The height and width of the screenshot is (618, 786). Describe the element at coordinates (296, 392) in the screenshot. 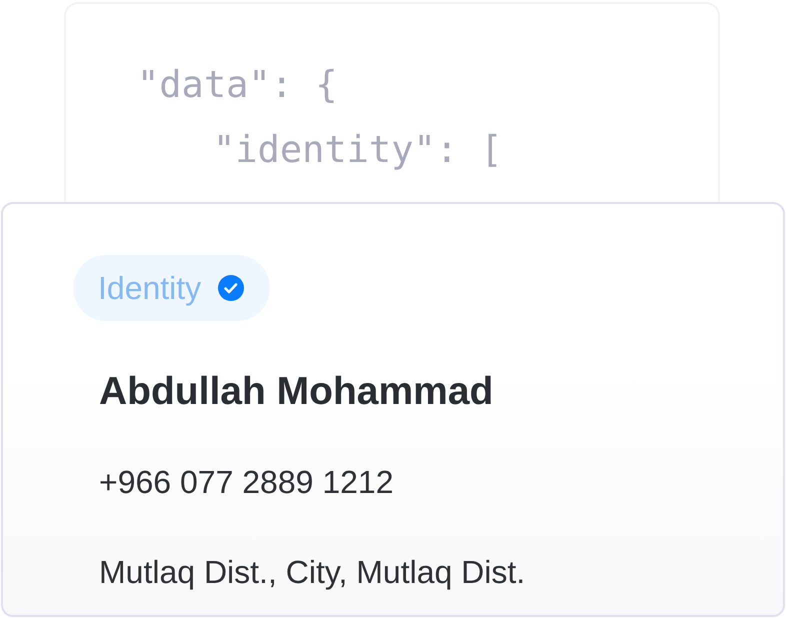

I see `person-name: Abdullah Mohammad` at that location.